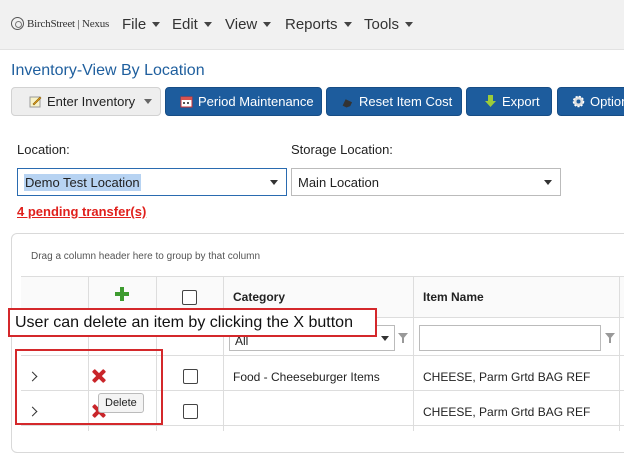 This screenshot has width=624, height=453. What do you see at coordinates (426, 182) in the screenshot?
I see `storage-location-select: Main Location` at bounding box center [426, 182].